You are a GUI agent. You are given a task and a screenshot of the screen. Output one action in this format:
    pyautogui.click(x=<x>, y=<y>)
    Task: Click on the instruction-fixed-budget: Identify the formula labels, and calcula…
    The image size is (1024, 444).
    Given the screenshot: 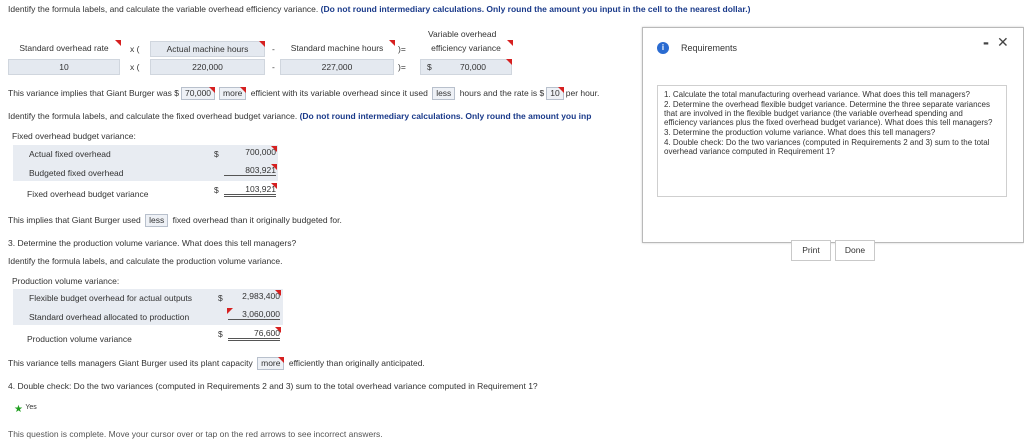 What is the action you would take?
    pyautogui.click(x=300, y=116)
    